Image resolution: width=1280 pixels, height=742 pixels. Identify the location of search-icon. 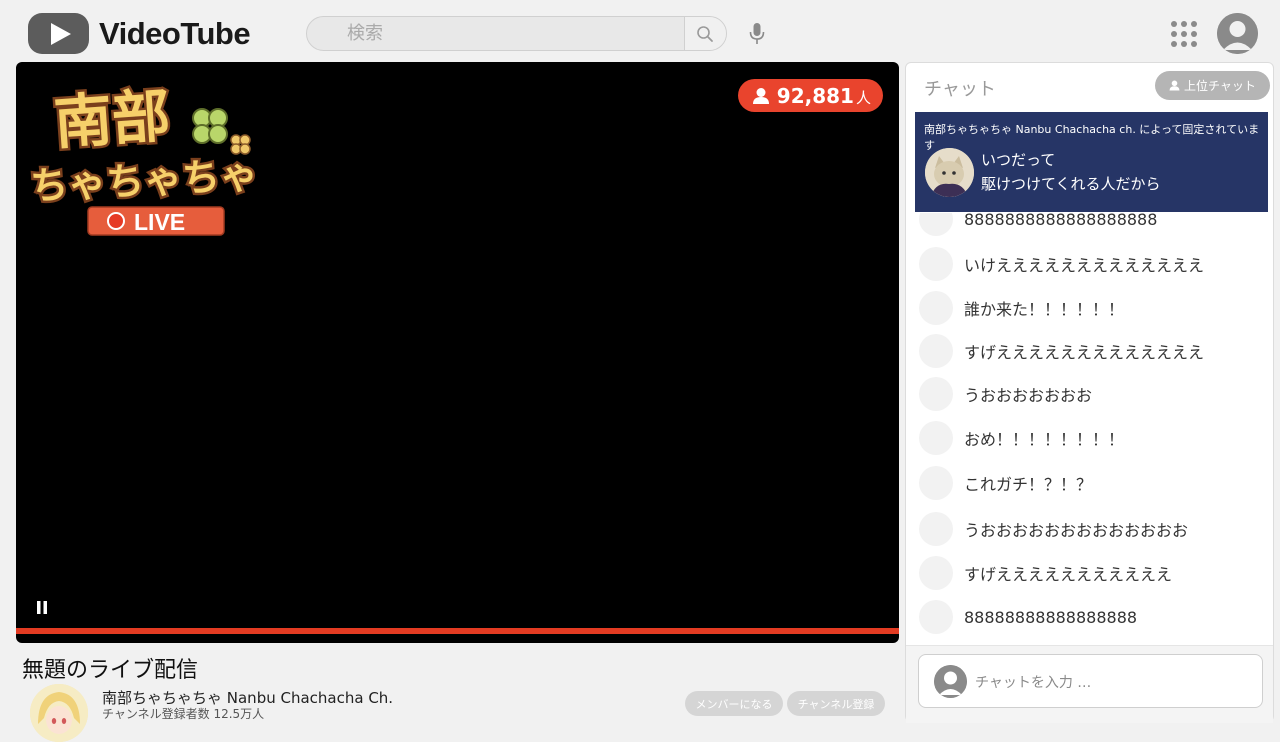
(705, 34).